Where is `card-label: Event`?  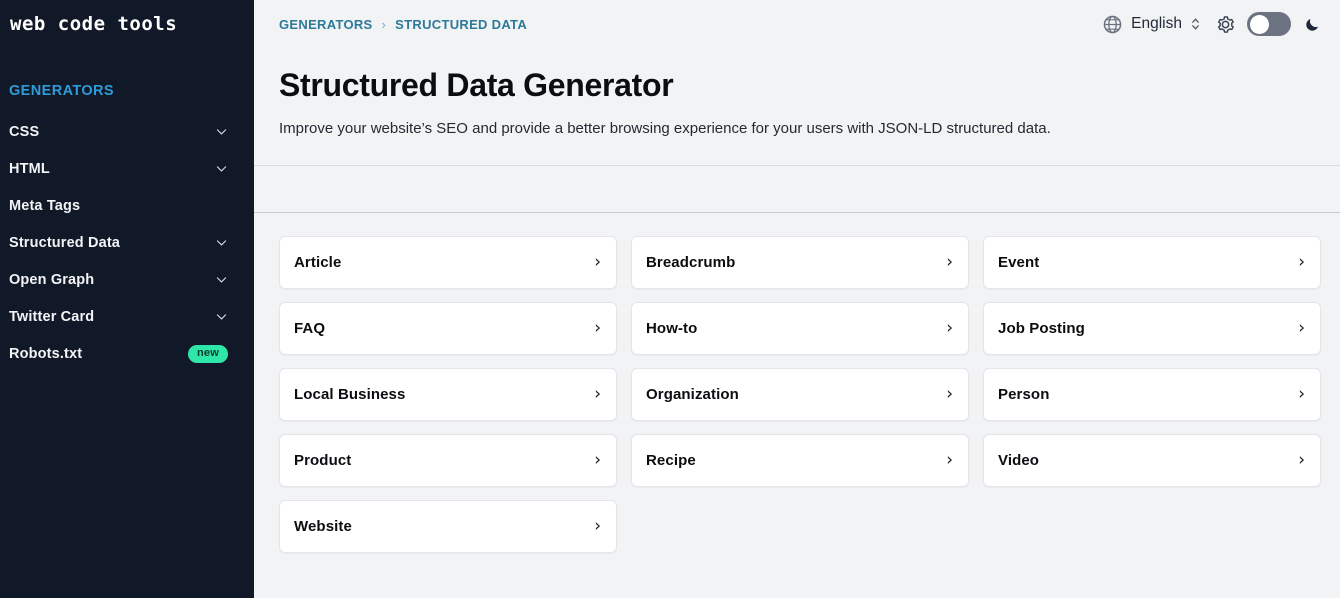 card-label: Event is located at coordinates (1019, 262).